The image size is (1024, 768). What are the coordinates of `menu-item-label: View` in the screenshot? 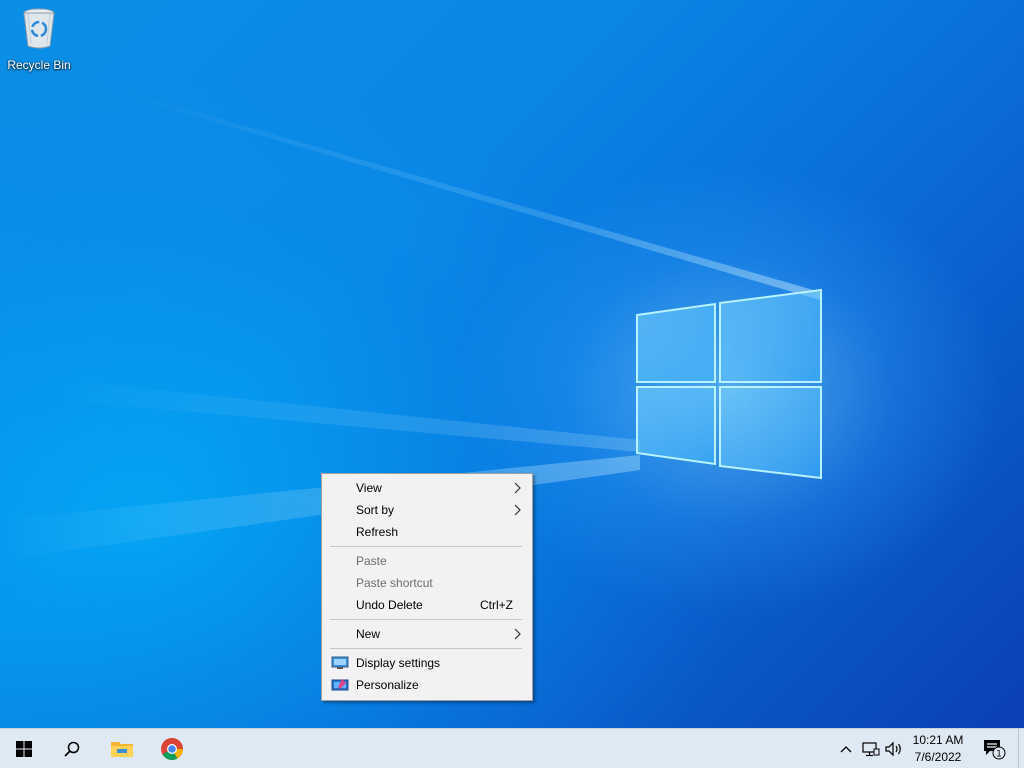 It's located at (369, 488).